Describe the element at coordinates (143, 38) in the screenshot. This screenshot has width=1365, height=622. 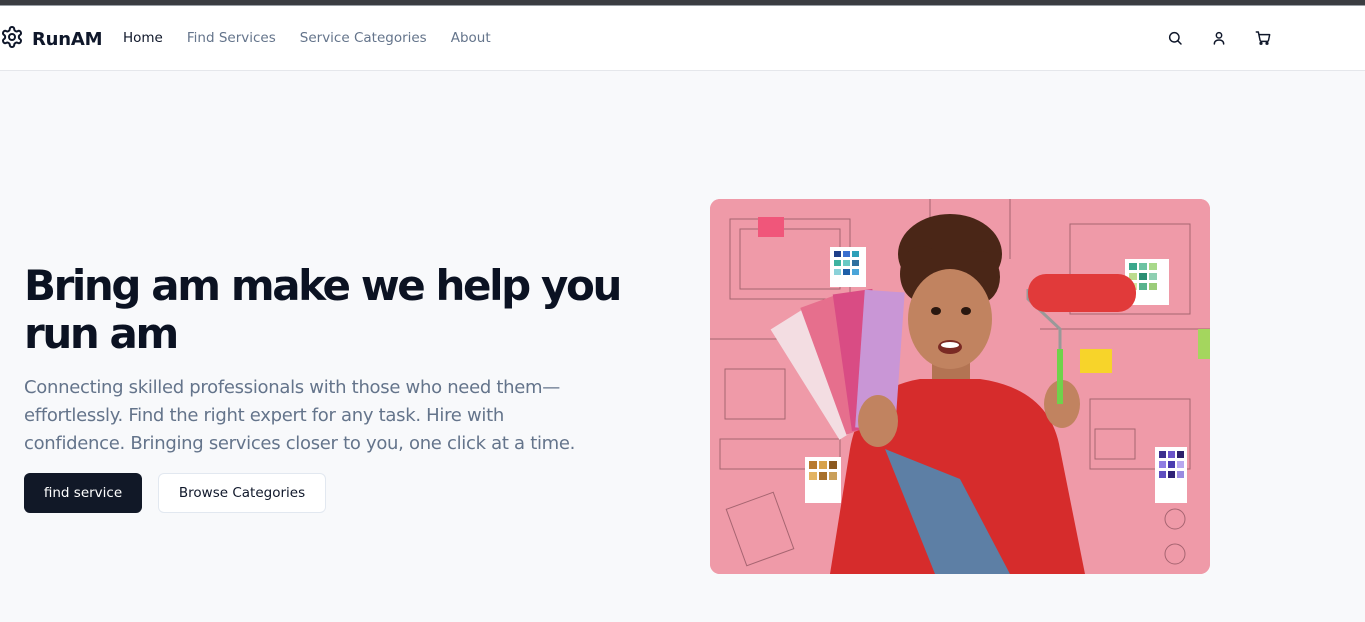
I see `nav-home: Home` at that location.